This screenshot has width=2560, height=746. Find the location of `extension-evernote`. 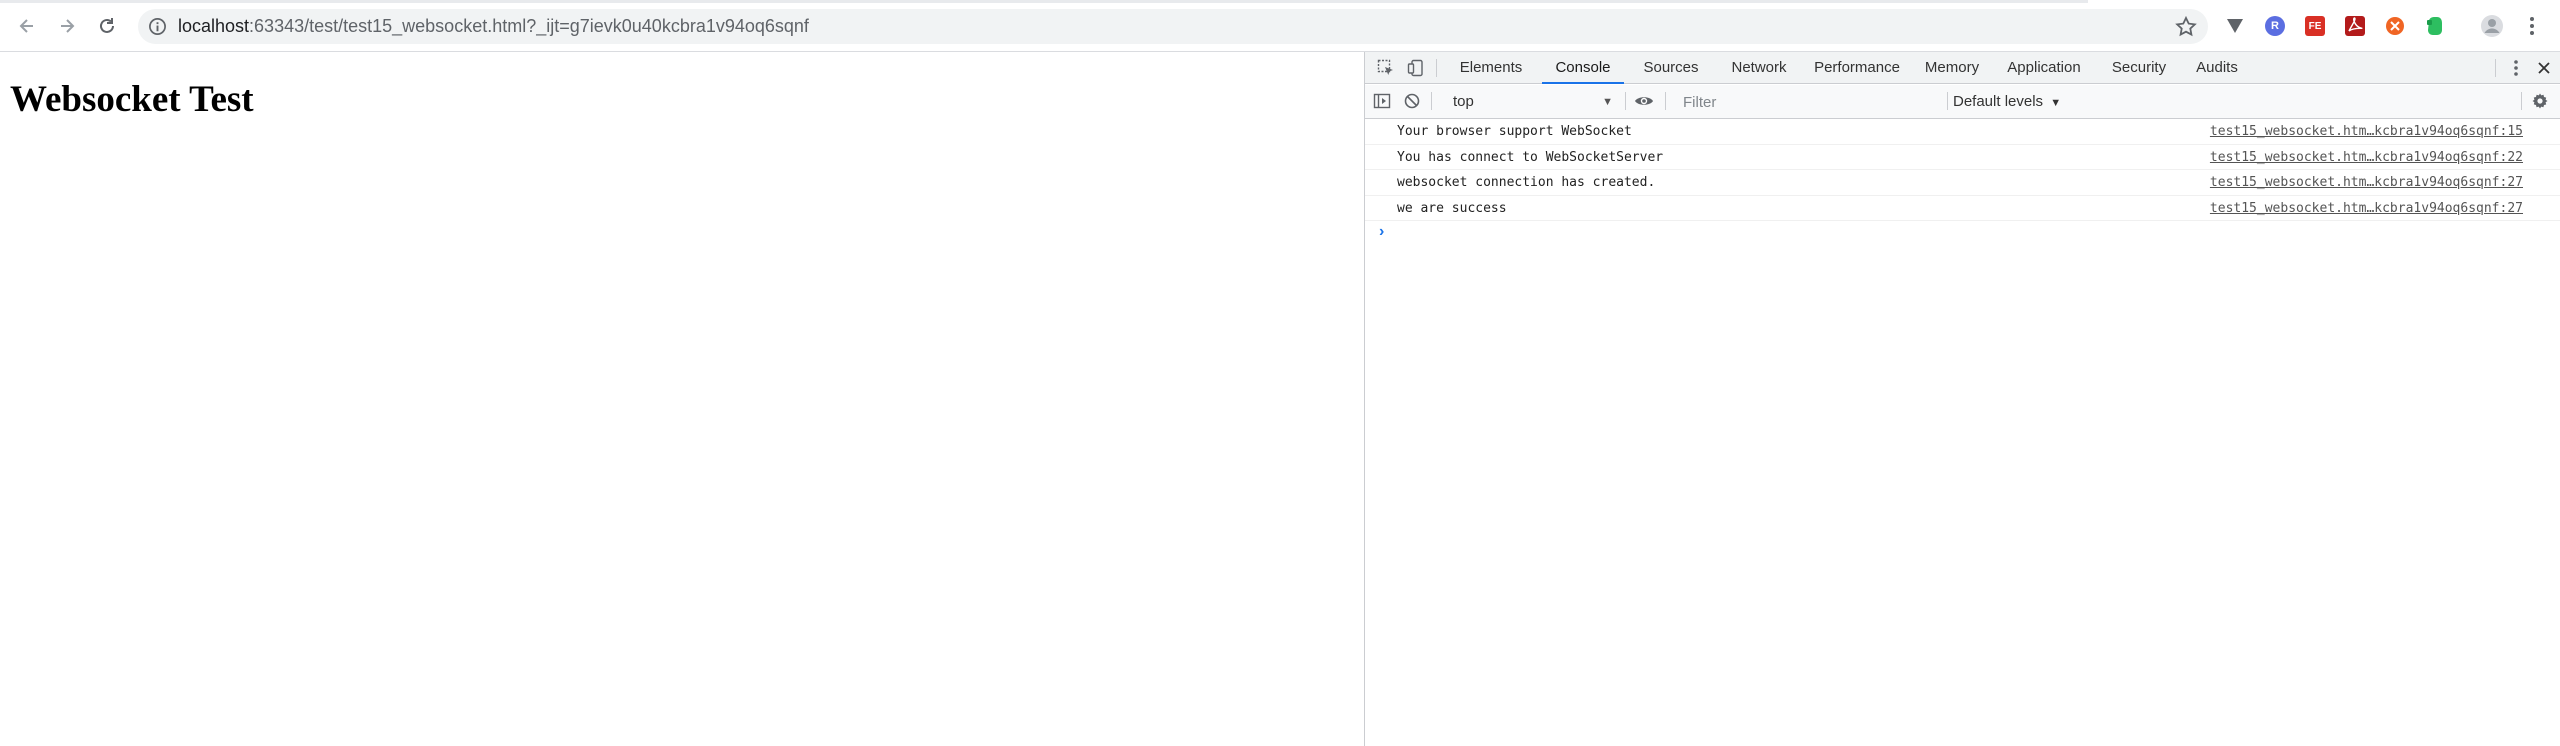

extension-evernote is located at coordinates (2435, 26).